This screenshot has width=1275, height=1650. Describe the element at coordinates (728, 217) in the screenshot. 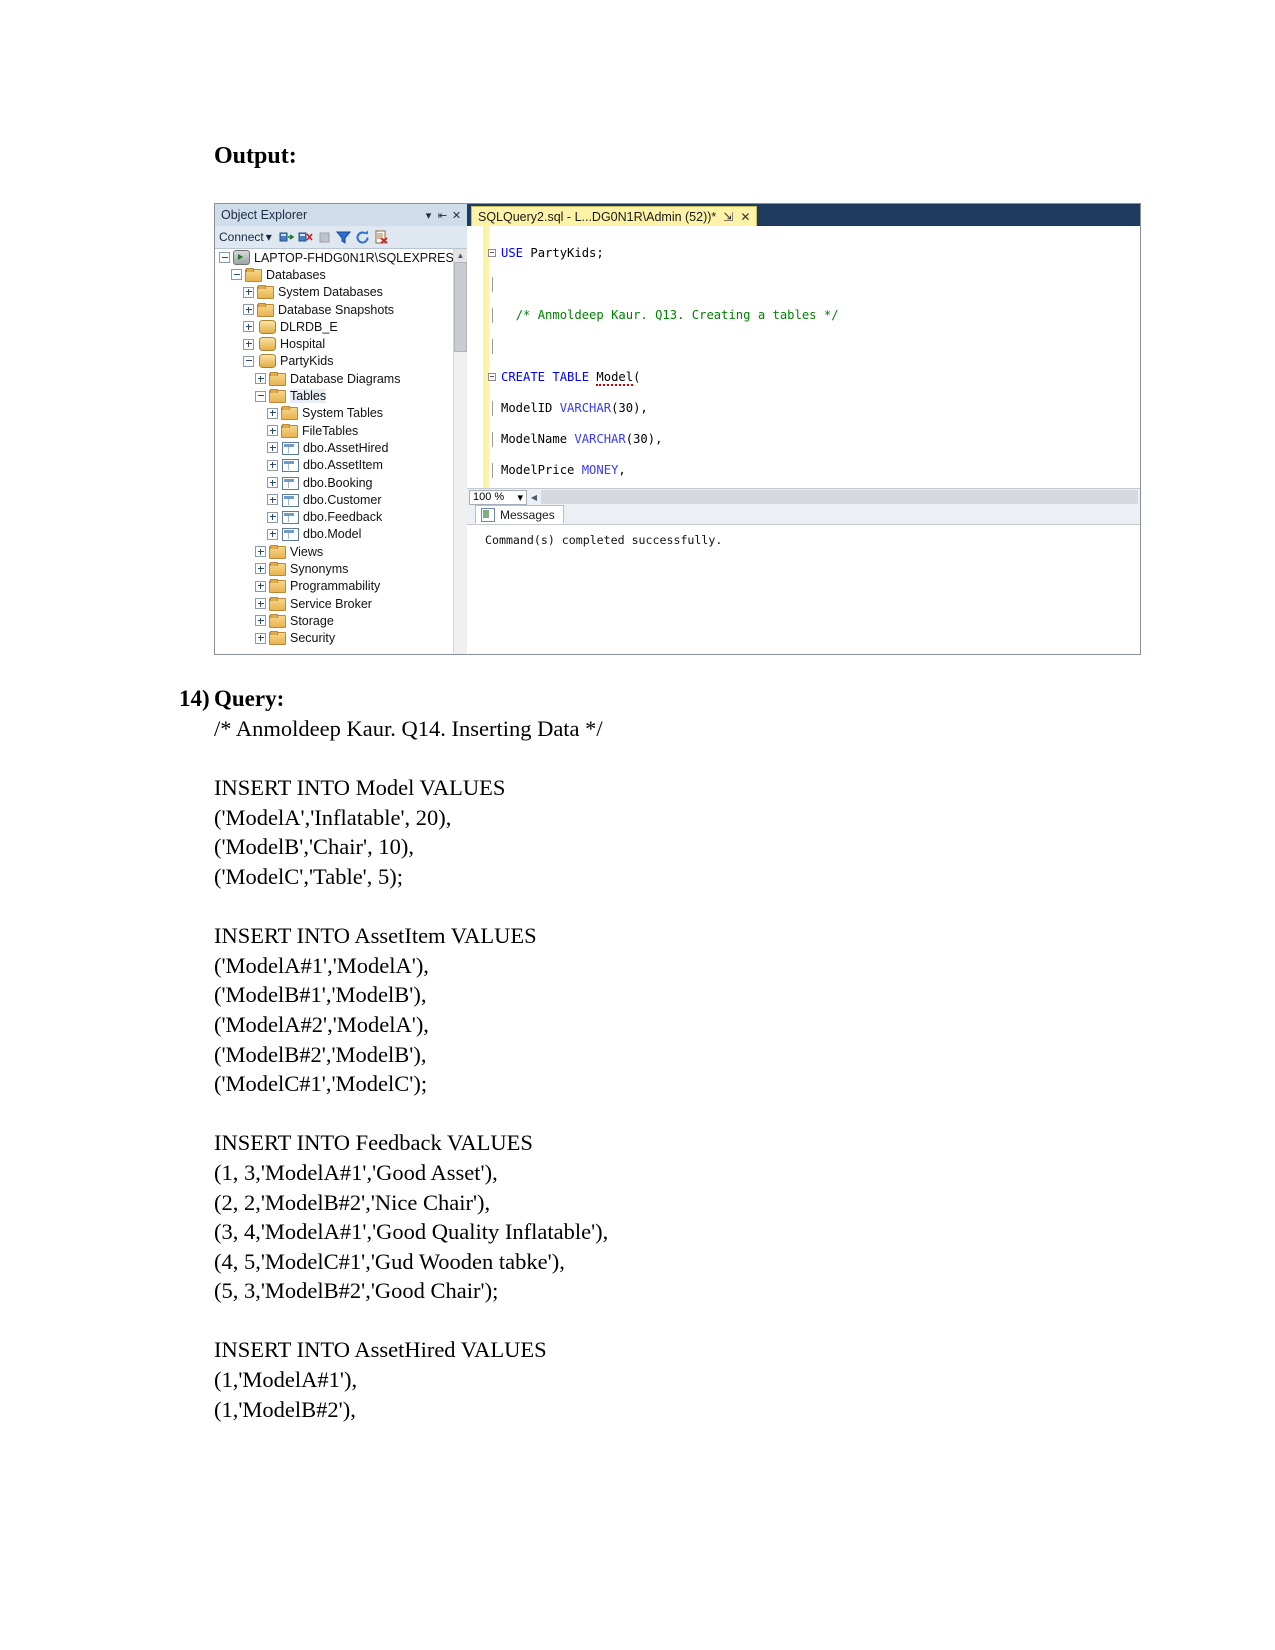

I see `pin-icon: ⇲` at that location.